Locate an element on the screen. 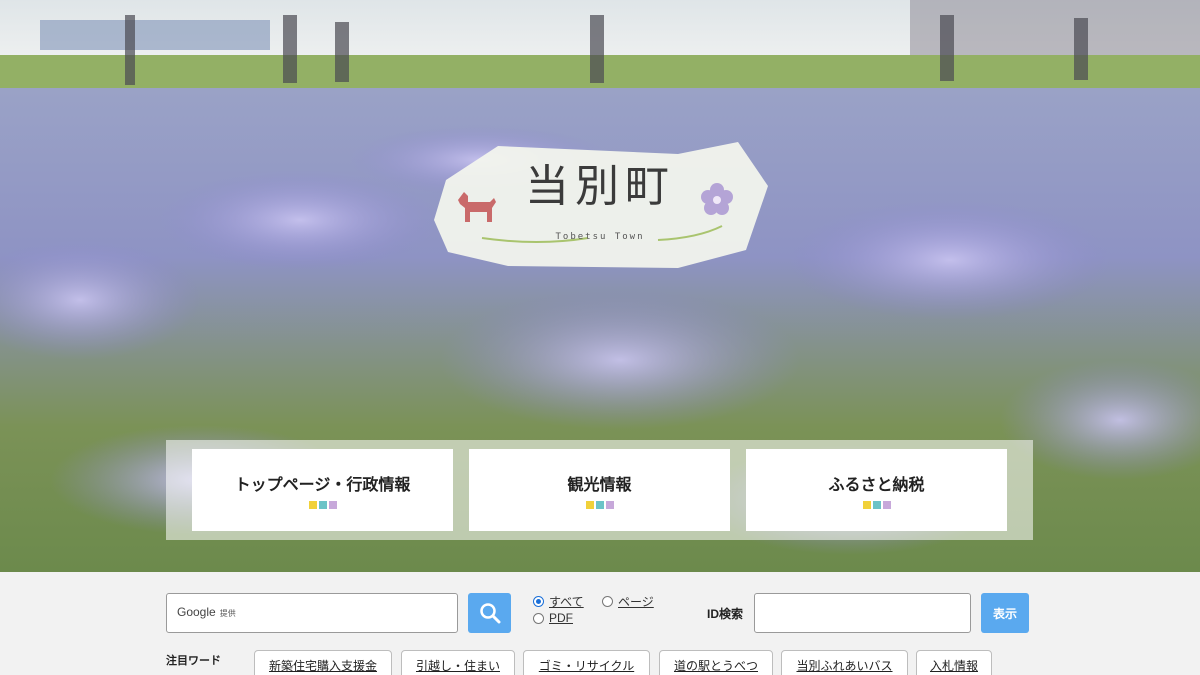 The image size is (1200, 675). horse-icon is located at coordinates (477, 207).